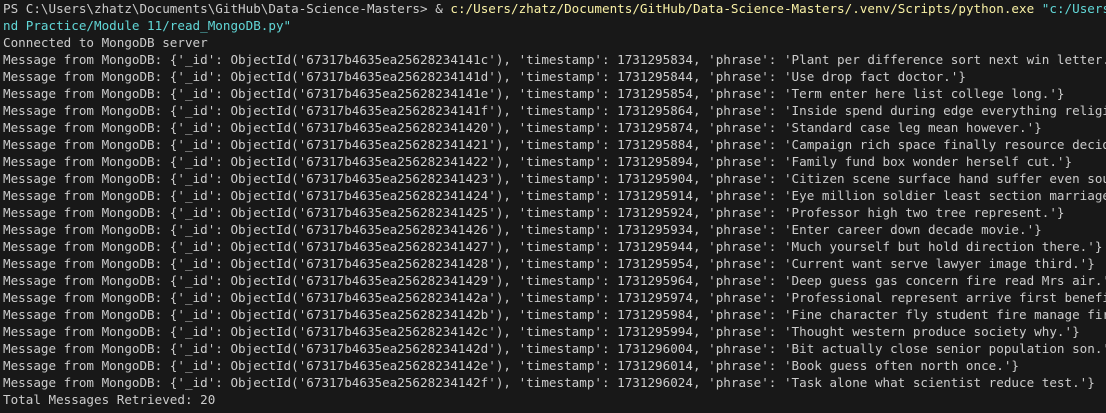 This screenshot has height=413, width=1106. I want to click on connected-message: Connected to MongoDB server, so click(105, 42).